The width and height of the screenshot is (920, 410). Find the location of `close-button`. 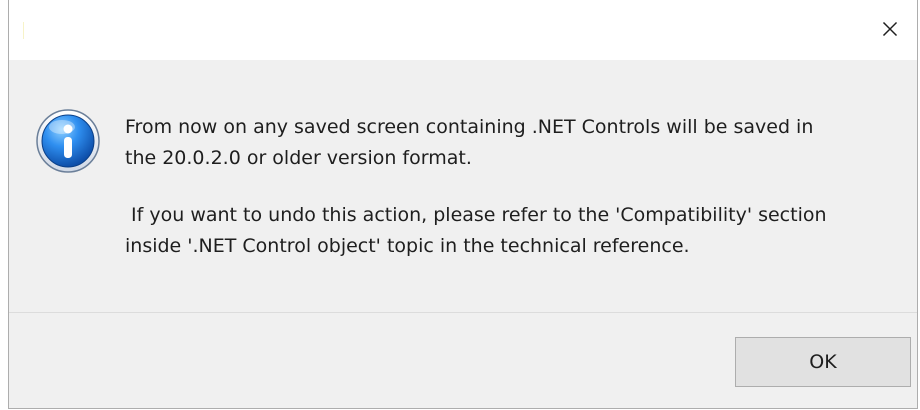

close-button is located at coordinates (890, 29).